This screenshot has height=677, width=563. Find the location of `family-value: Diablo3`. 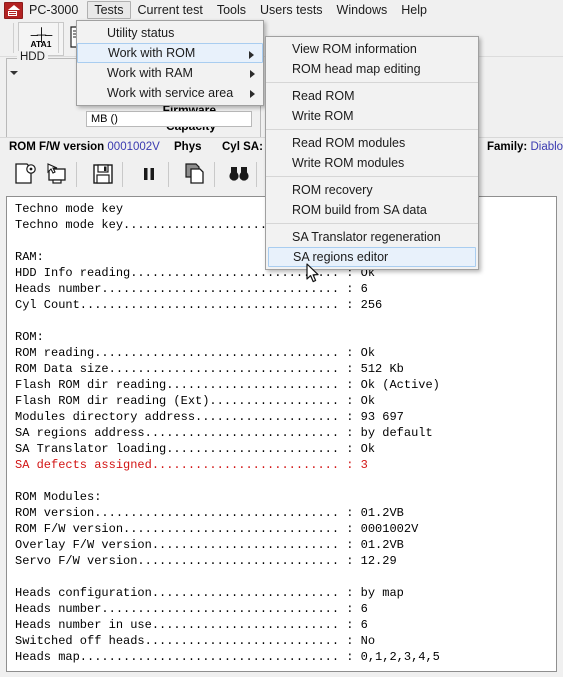

family-value: Diablo3 is located at coordinates (546, 147).